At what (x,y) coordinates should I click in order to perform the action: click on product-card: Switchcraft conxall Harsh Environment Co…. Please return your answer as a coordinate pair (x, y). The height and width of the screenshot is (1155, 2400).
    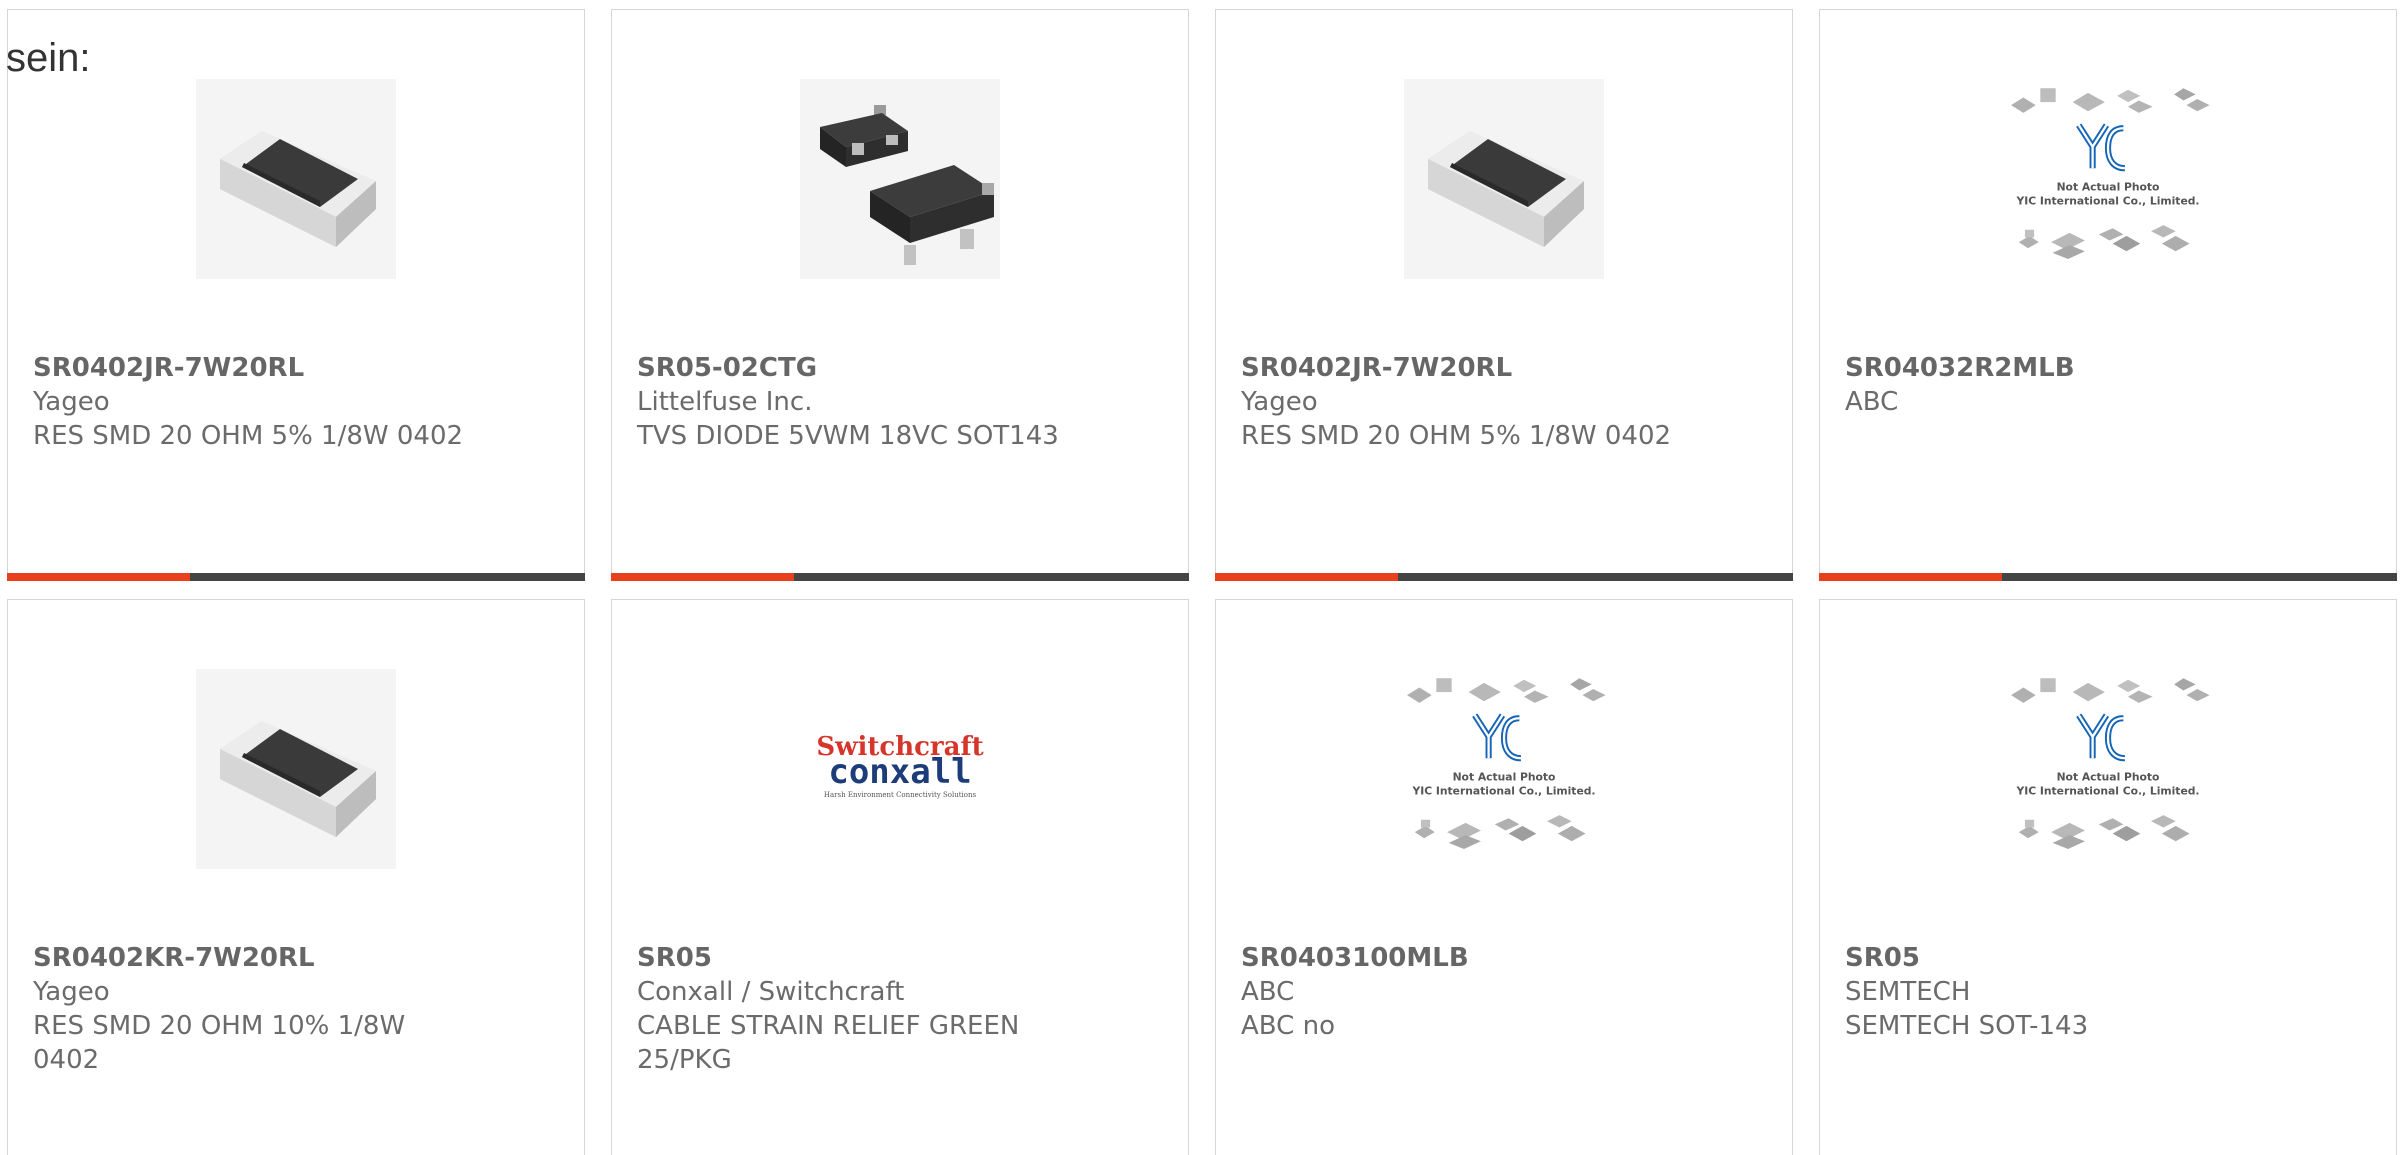
    Looking at the image, I should click on (900, 877).